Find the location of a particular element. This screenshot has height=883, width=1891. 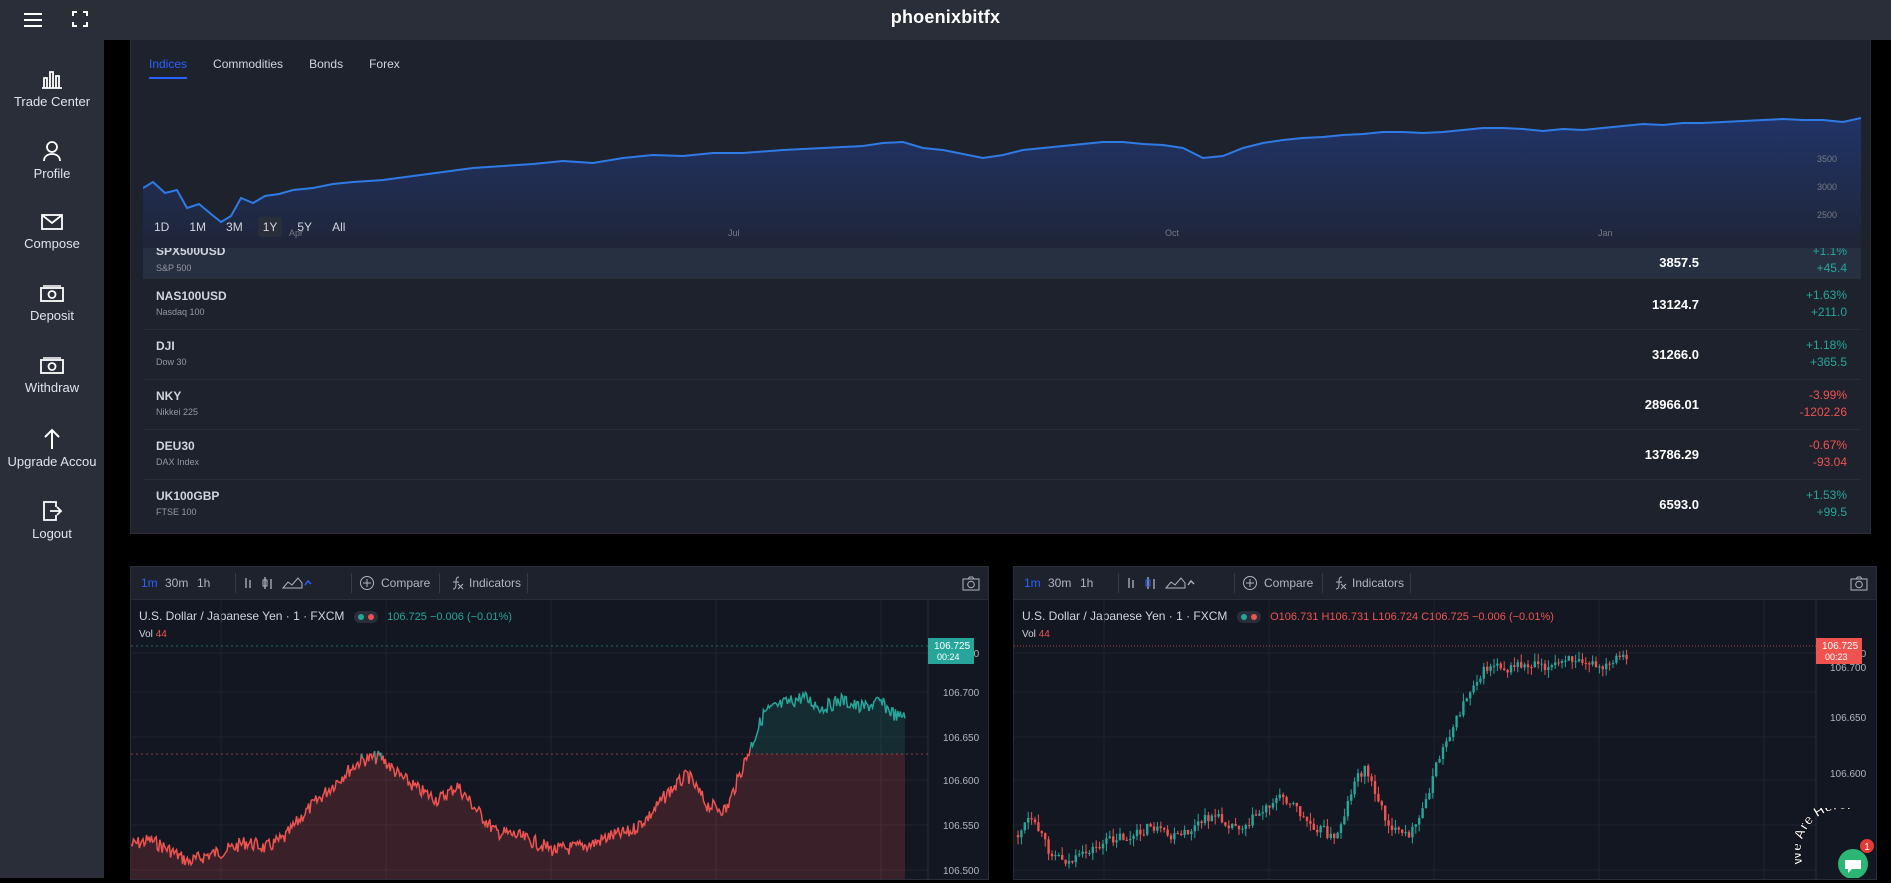

symbol-change: +99.5 is located at coordinates (1831, 512).